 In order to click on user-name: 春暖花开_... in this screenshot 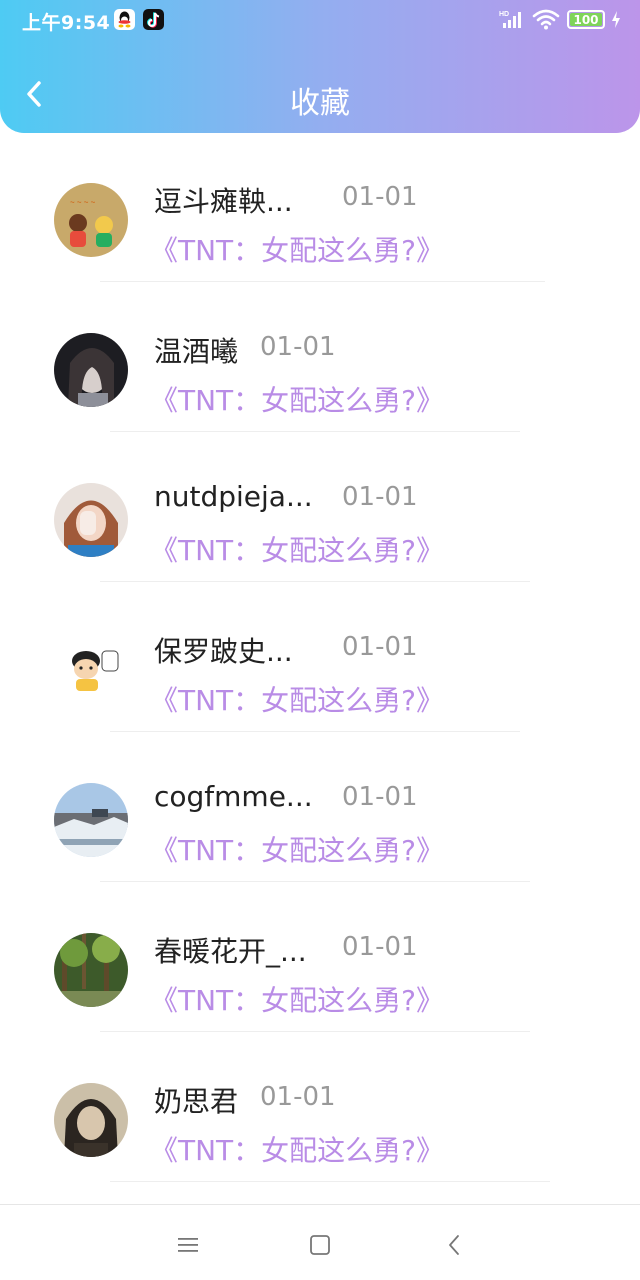, I will do `click(230, 951)`.